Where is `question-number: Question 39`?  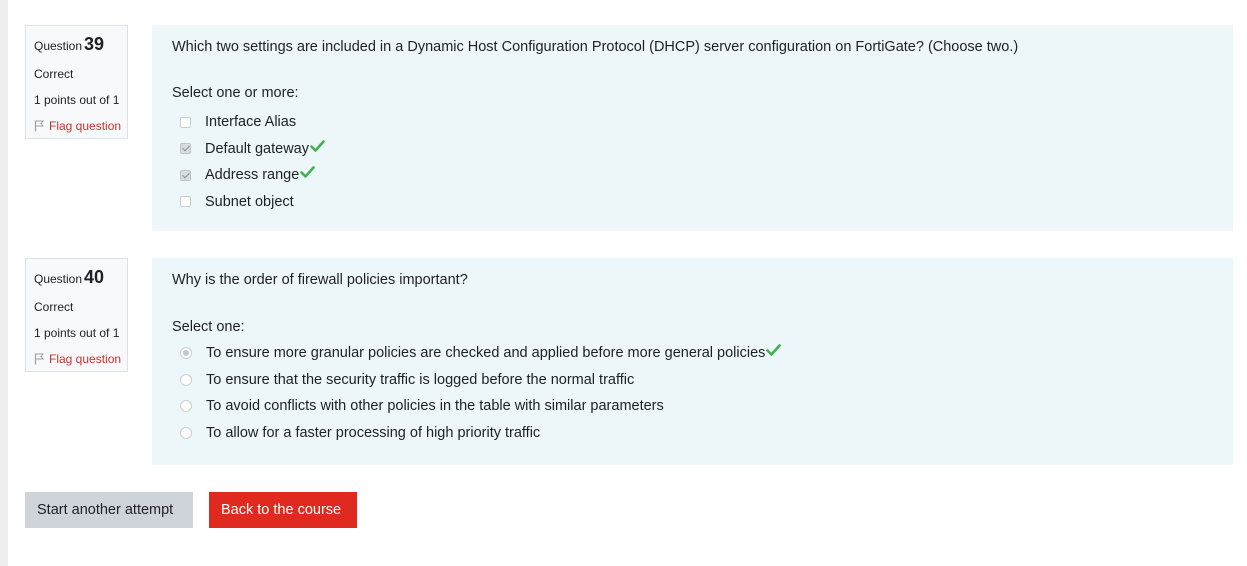
question-number: Question 39 is located at coordinates (80, 45).